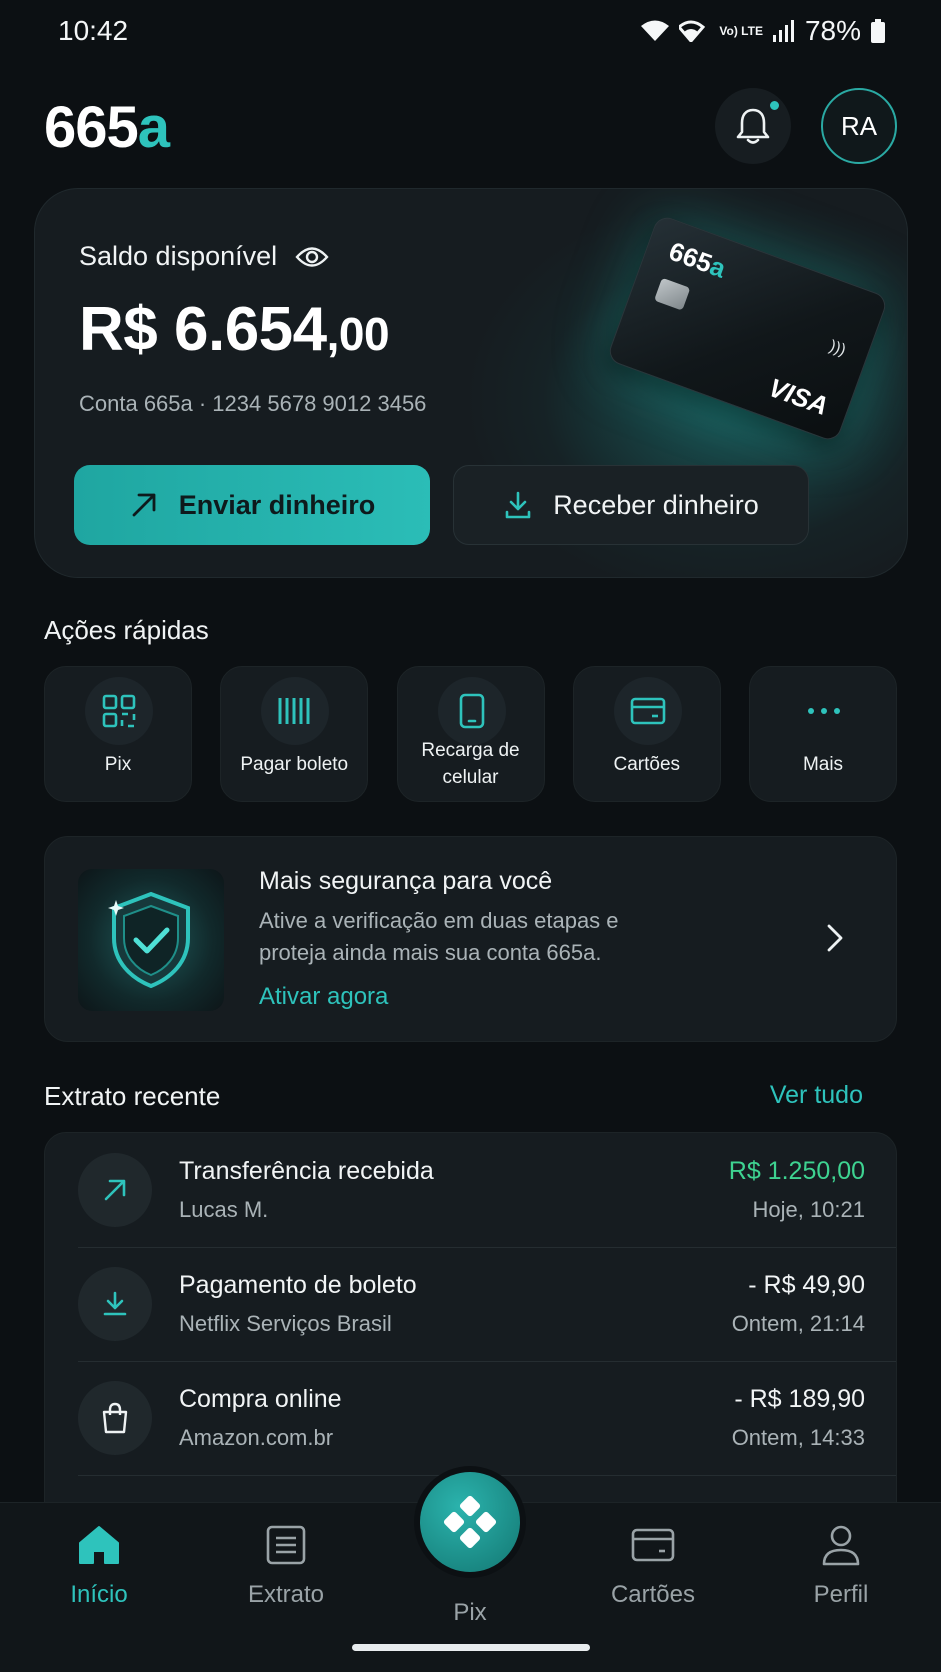 The width and height of the screenshot is (941, 1672). I want to click on transaction-time: Hoje, 10:21, so click(808, 1209).